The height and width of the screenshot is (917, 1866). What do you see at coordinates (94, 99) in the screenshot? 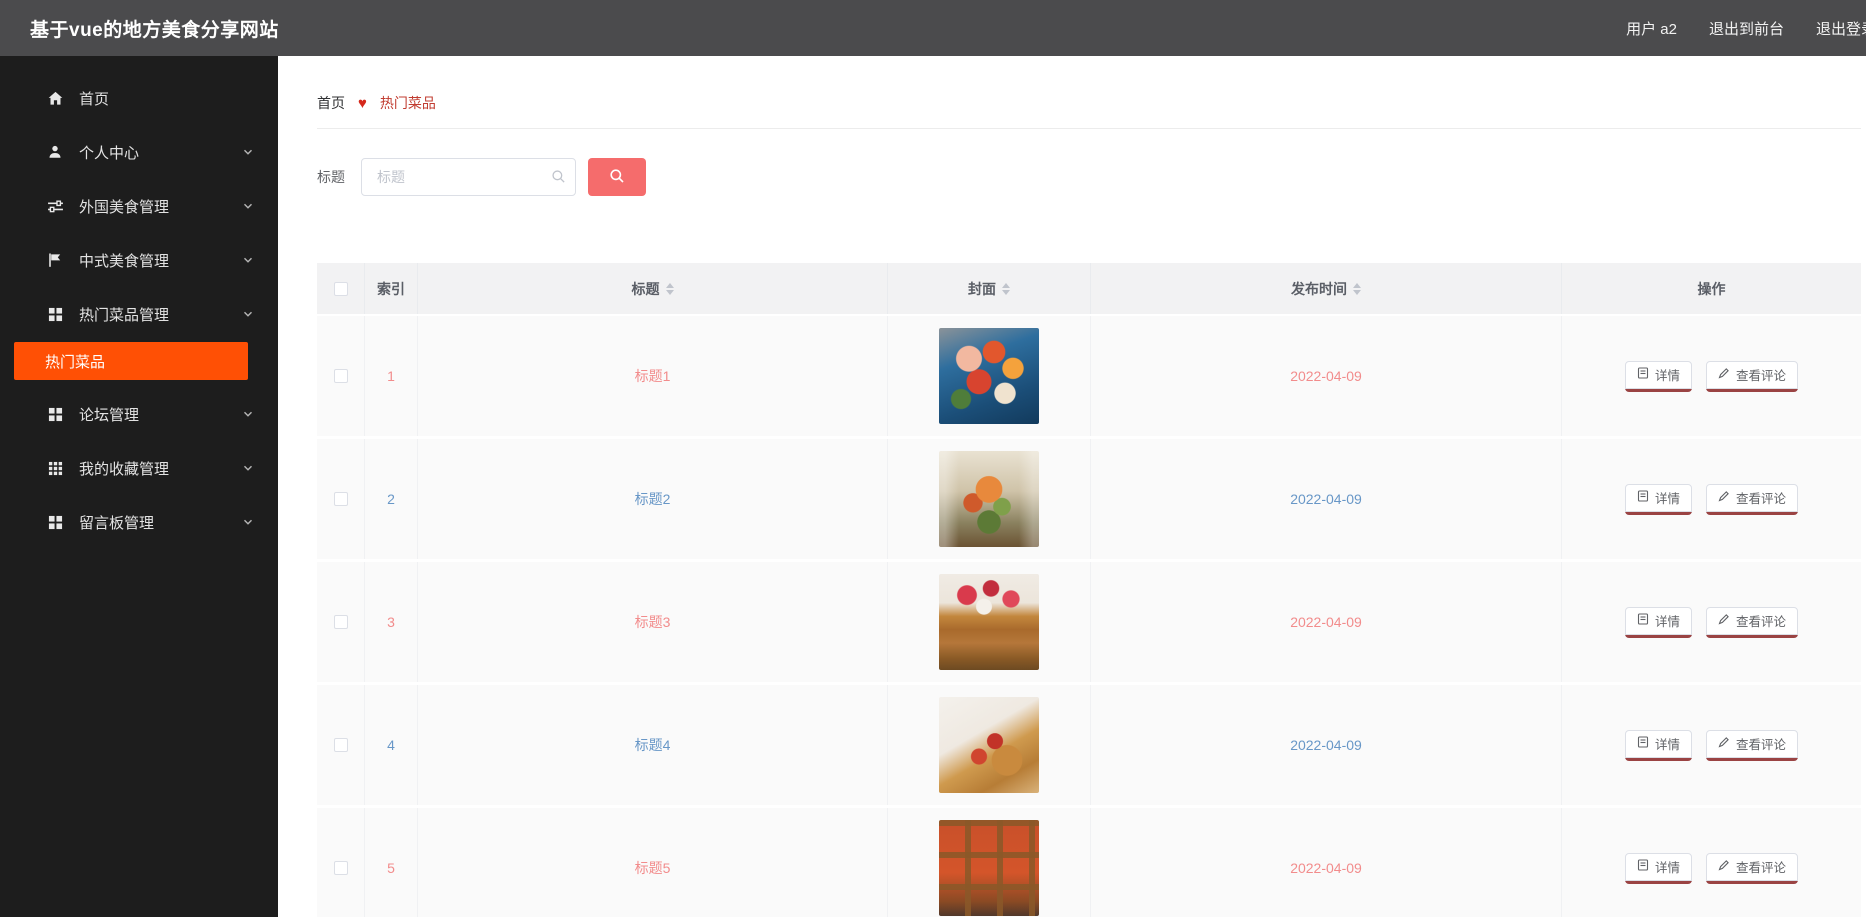
I see `sidebar-item-label: 首页` at bounding box center [94, 99].